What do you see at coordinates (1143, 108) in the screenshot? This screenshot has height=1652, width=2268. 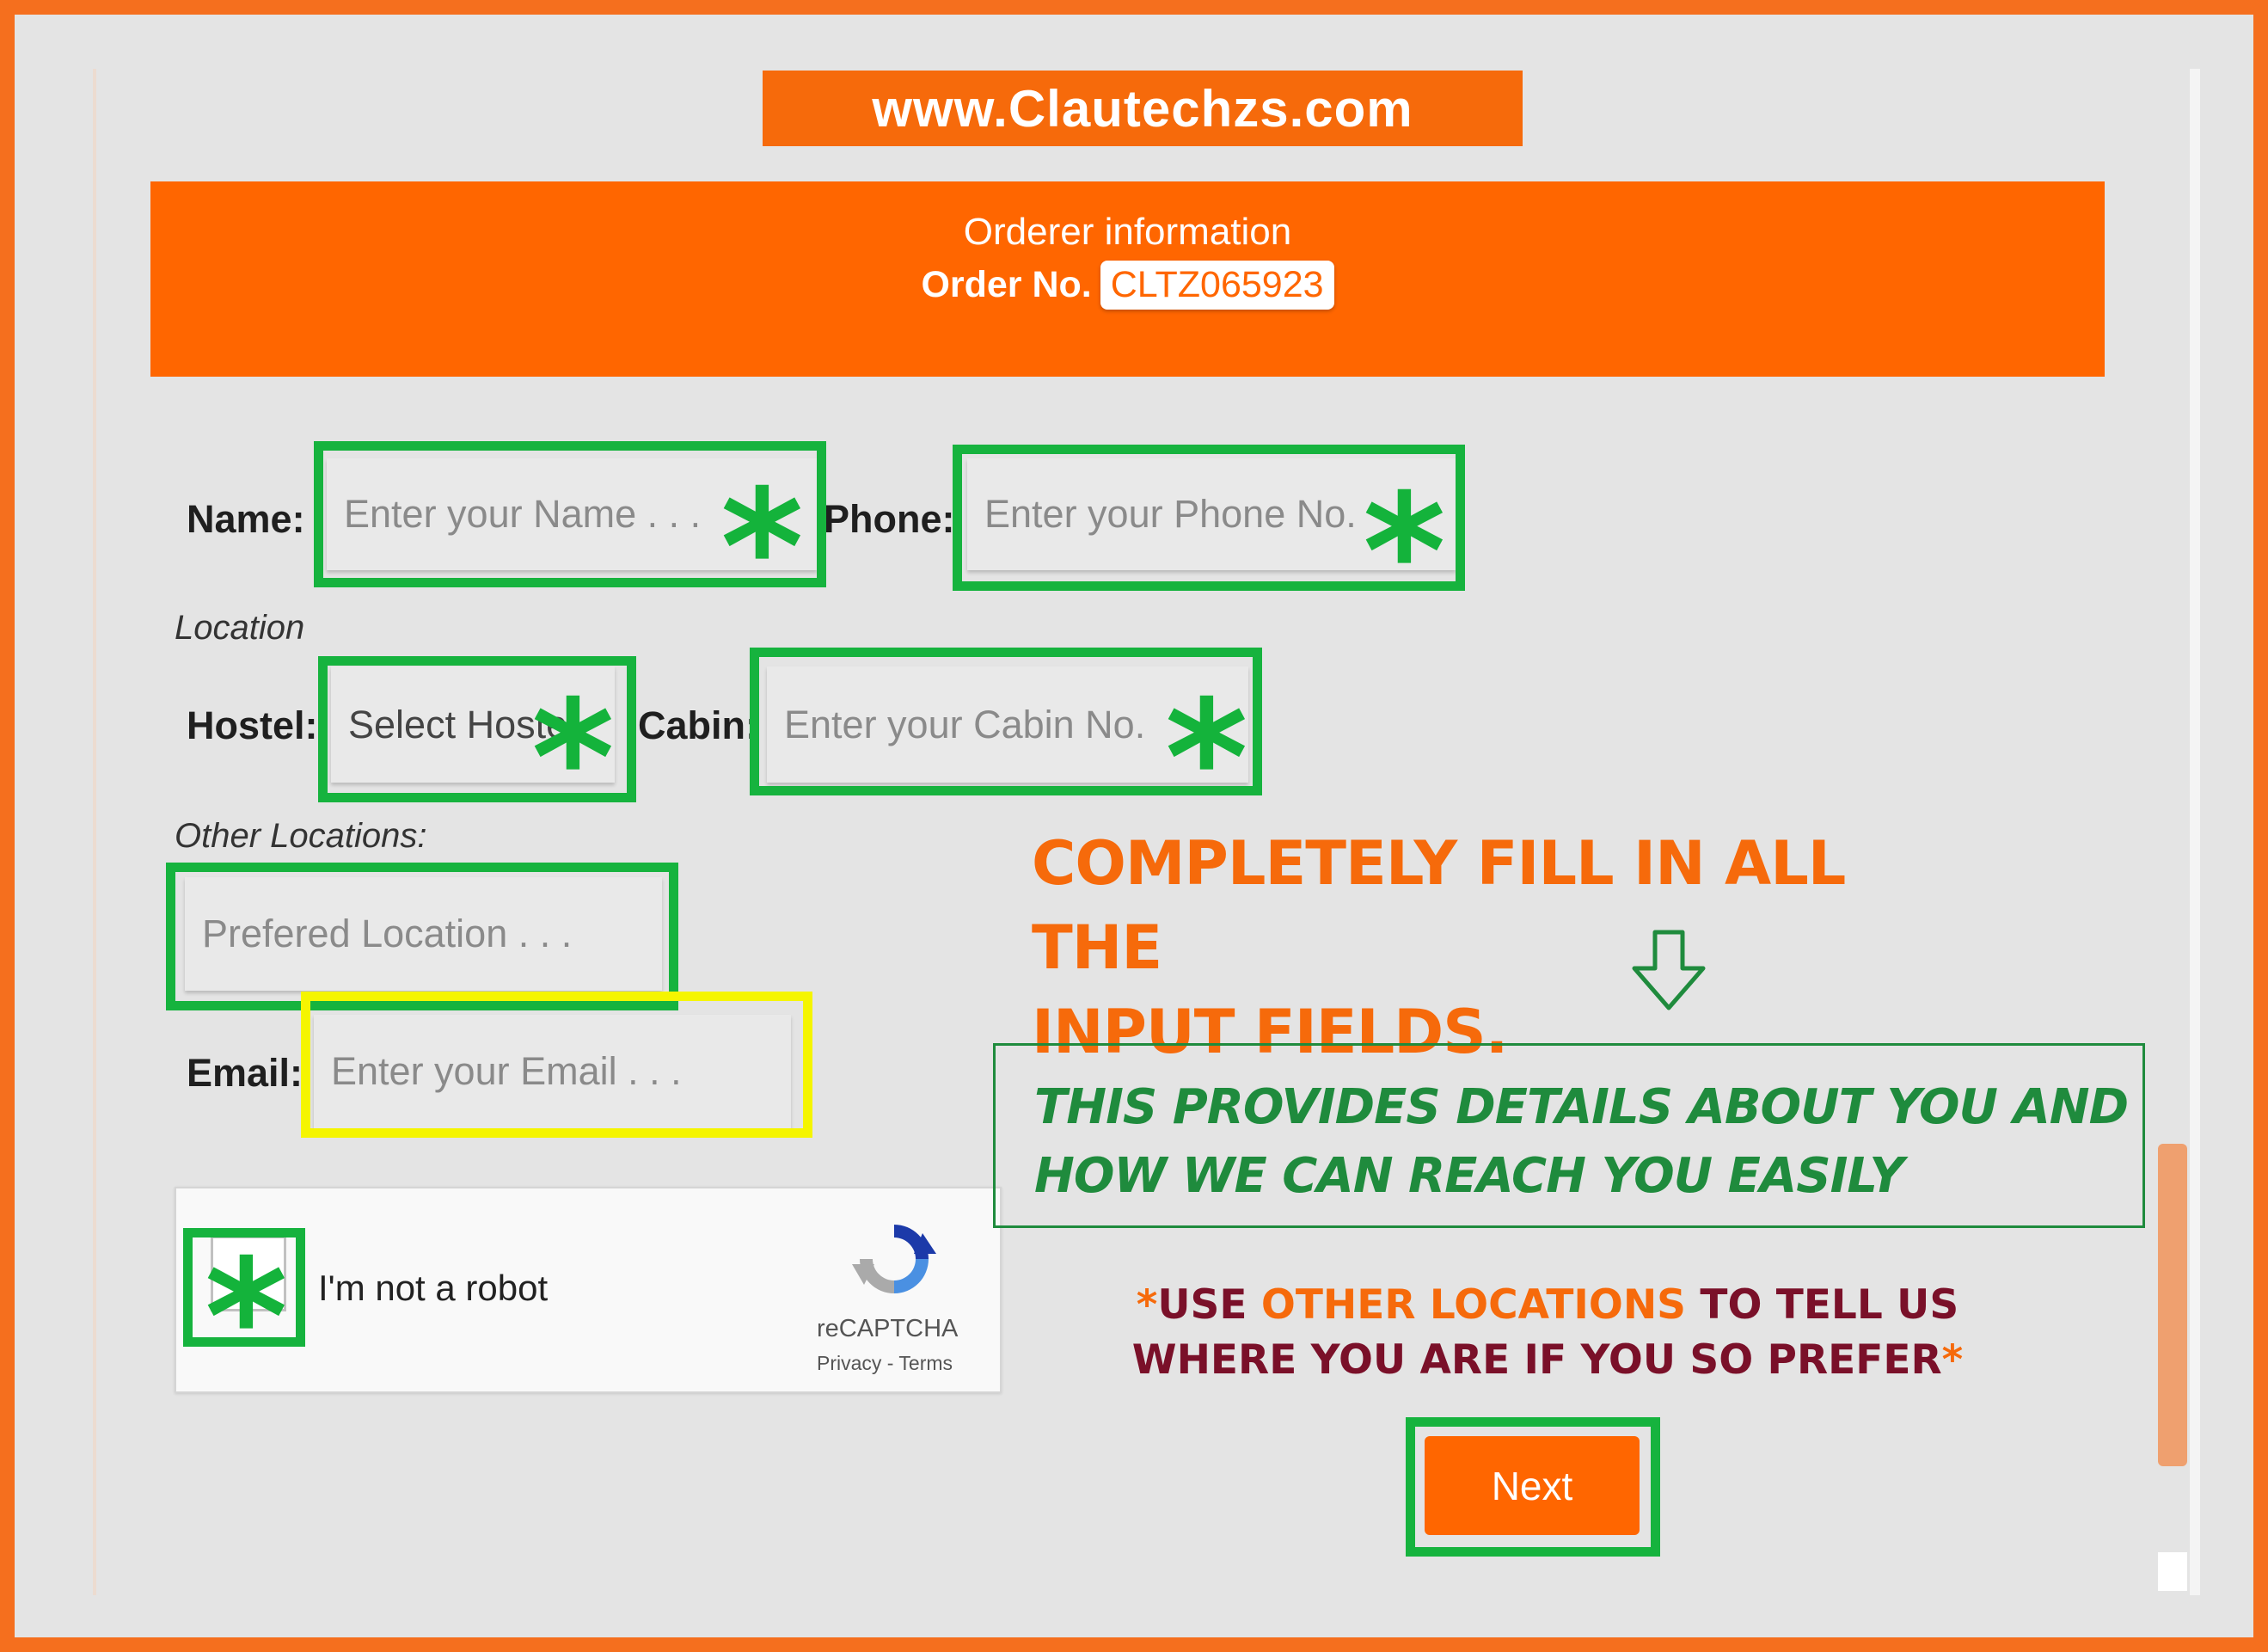 I see `site-url-banner: www.Clautechzs.com` at bounding box center [1143, 108].